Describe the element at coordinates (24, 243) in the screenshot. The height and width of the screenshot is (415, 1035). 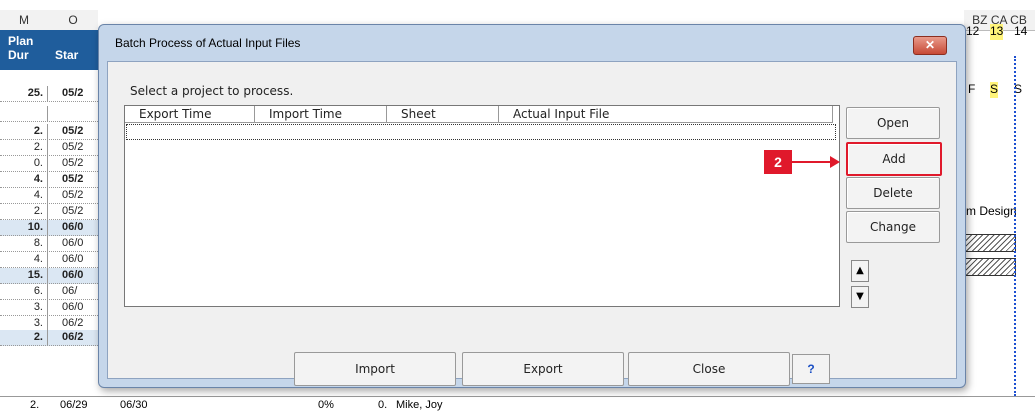
I see `plan-dur-cell: 8.` at that location.